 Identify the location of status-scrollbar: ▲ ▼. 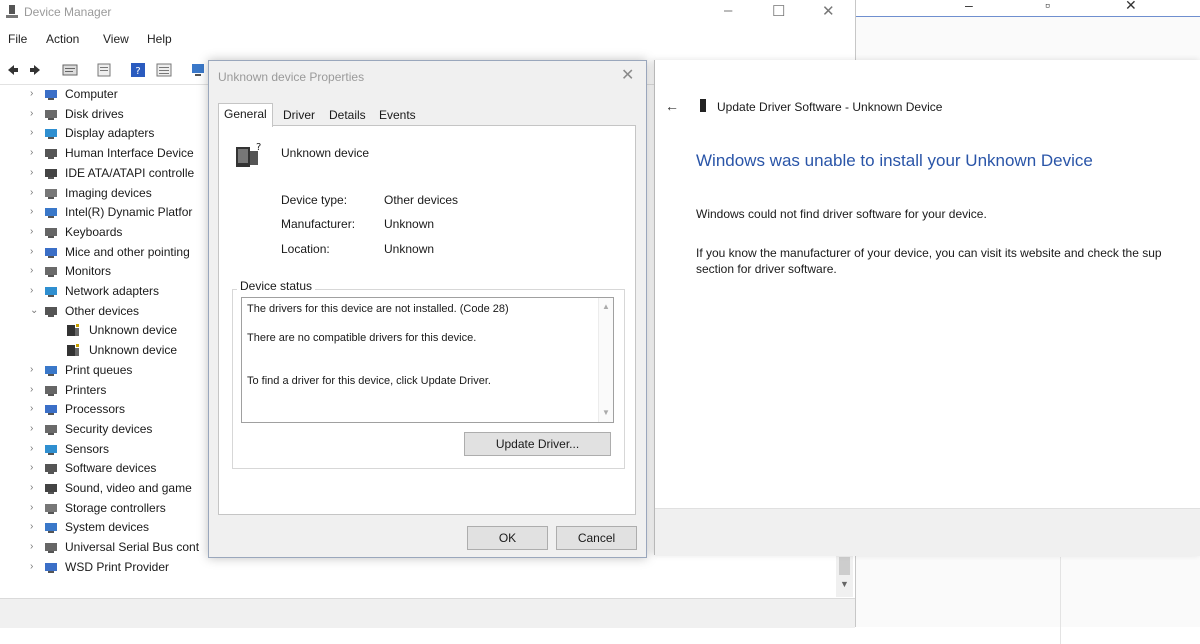
(605, 360).